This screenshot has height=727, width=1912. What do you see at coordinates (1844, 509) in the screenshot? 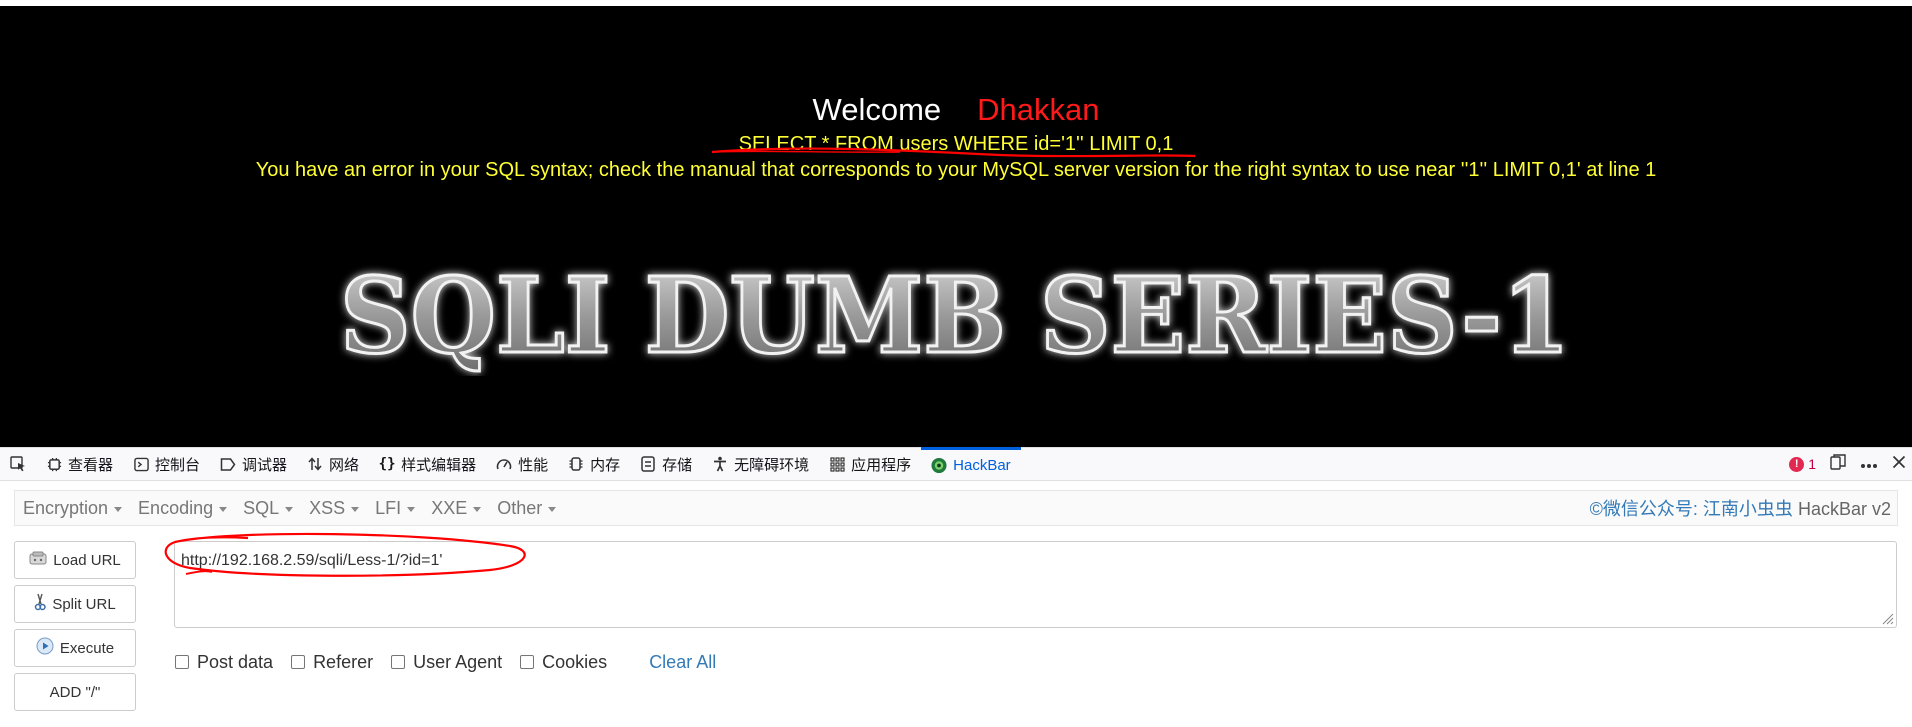
I see `credit-name: HackBar v2` at bounding box center [1844, 509].